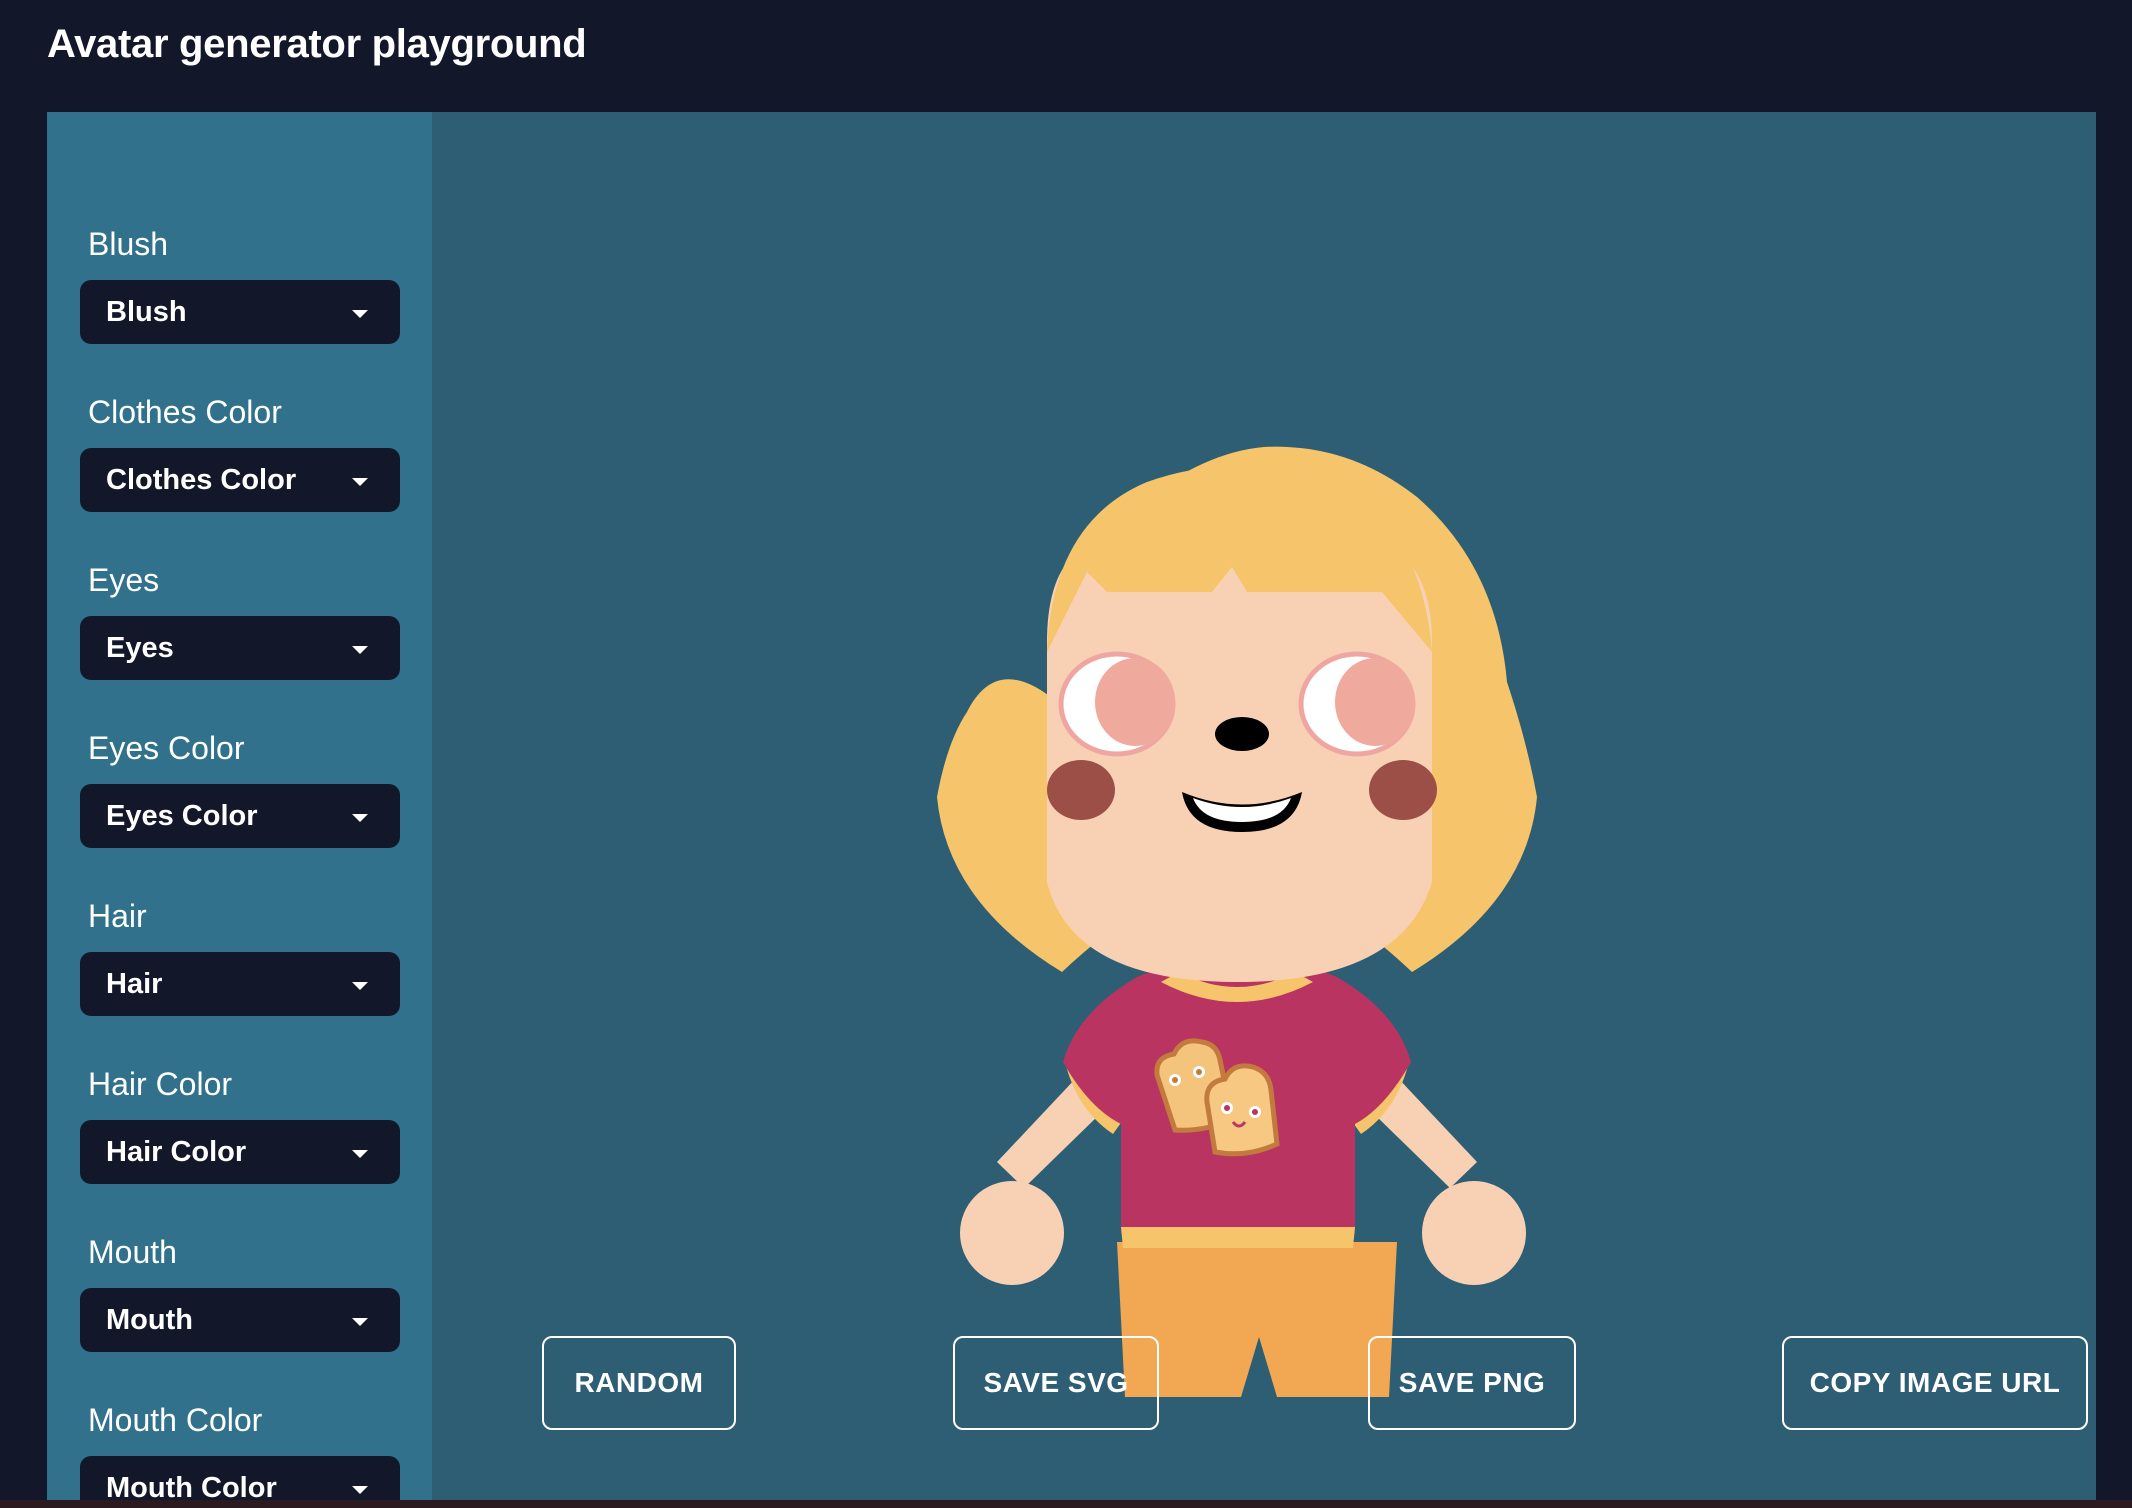 This screenshot has height=1508, width=2132. I want to click on mouth-label: Mouth, so click(132, 1252).